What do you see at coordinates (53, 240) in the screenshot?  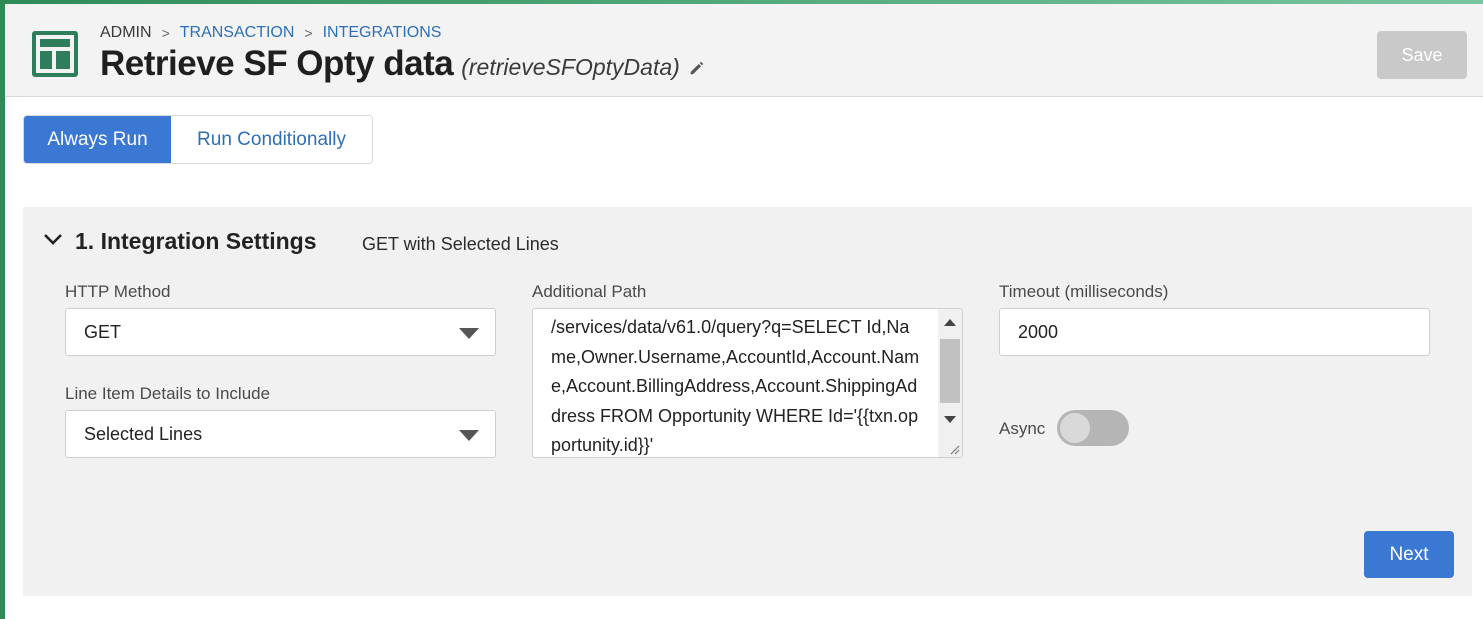 I see `chevron-down-icon` at bounding box center [53, 240].